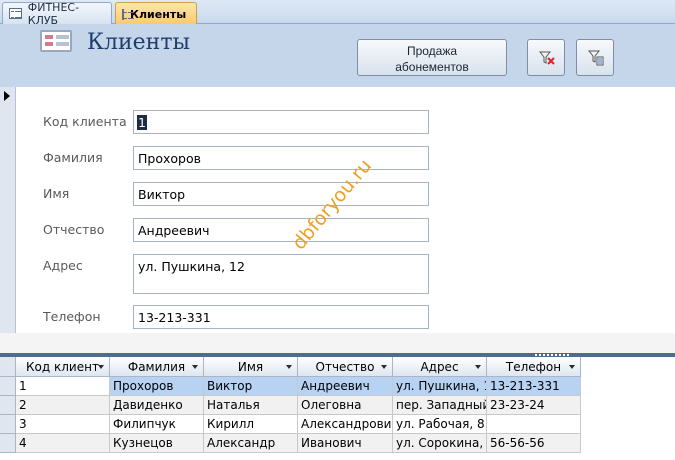  Describe the element at coordinates (281, 158) in the screenshot. I see `last-name-field: Прохоров` at that location.